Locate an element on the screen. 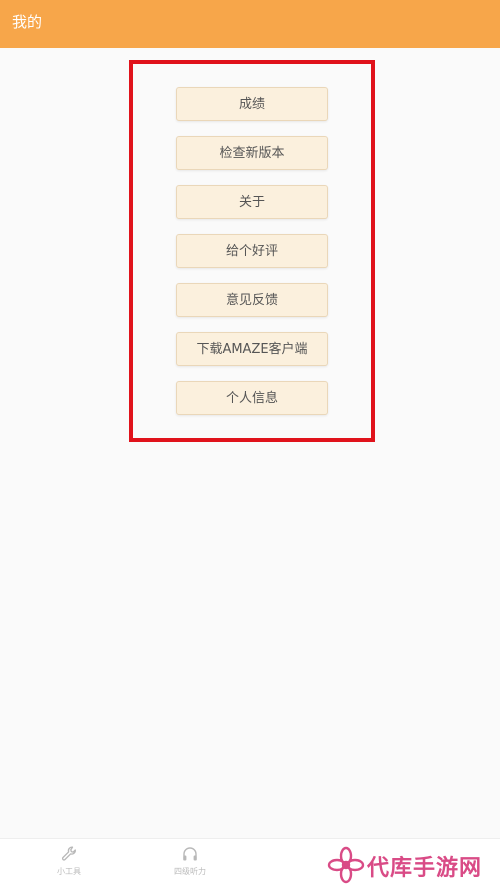  nav-item-tools: 小工具 is located at coordinates (69, 866).